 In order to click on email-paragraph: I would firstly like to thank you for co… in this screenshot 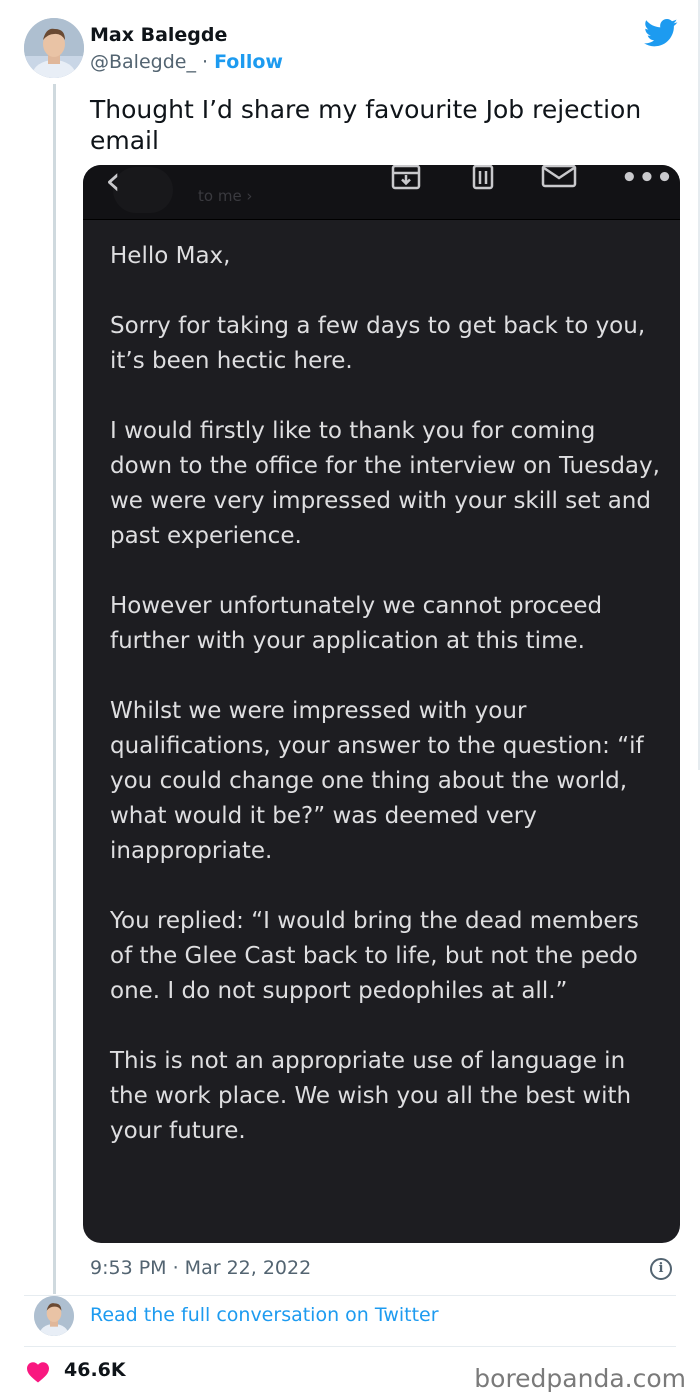, I will do `click(385, 483)`.